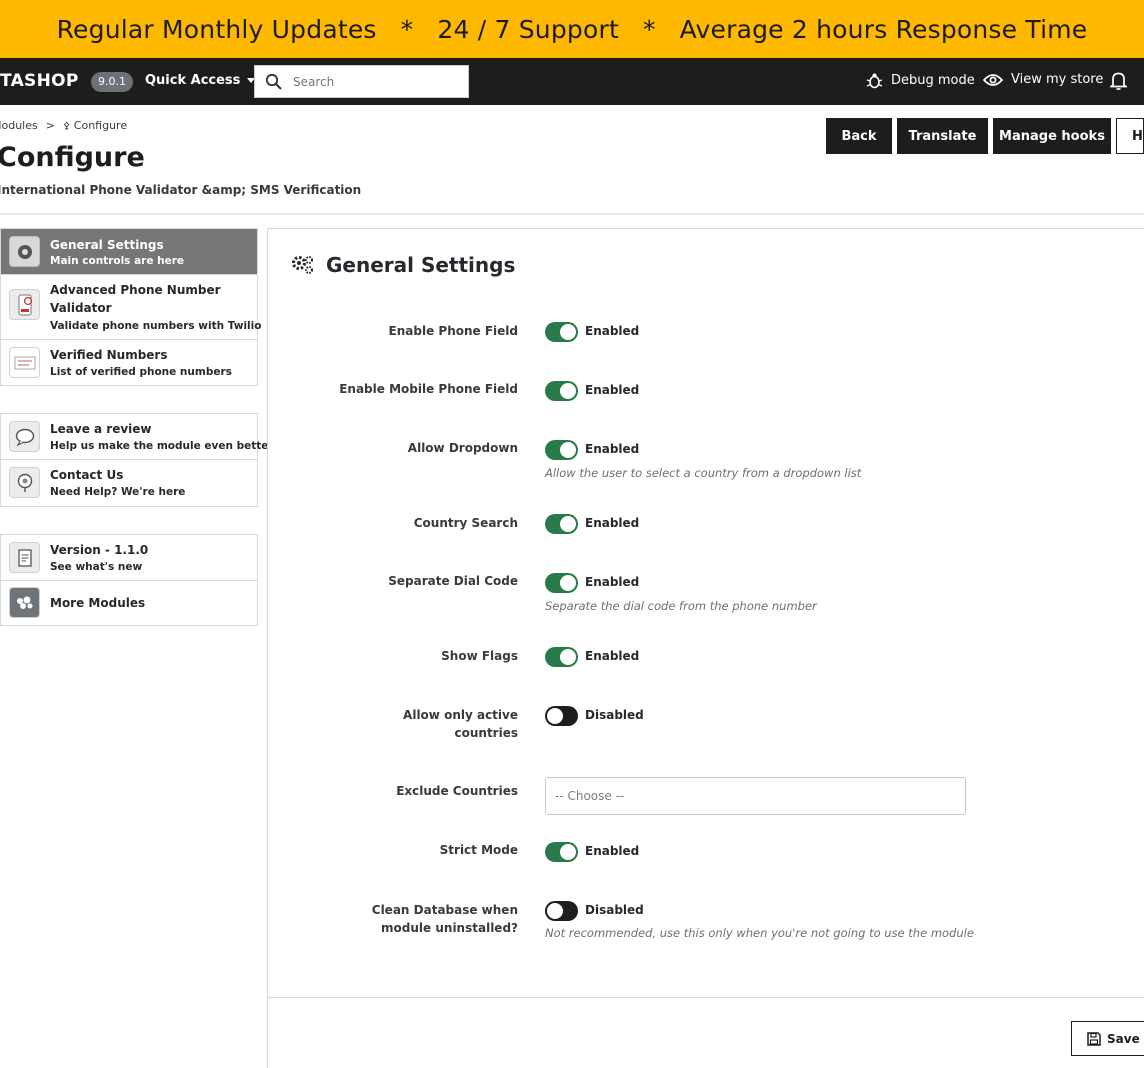  What do you see at coordinates (193, 80) in the screenshot?
I see `quick-access-label: Quick Access` at bounding box center [193, 80].